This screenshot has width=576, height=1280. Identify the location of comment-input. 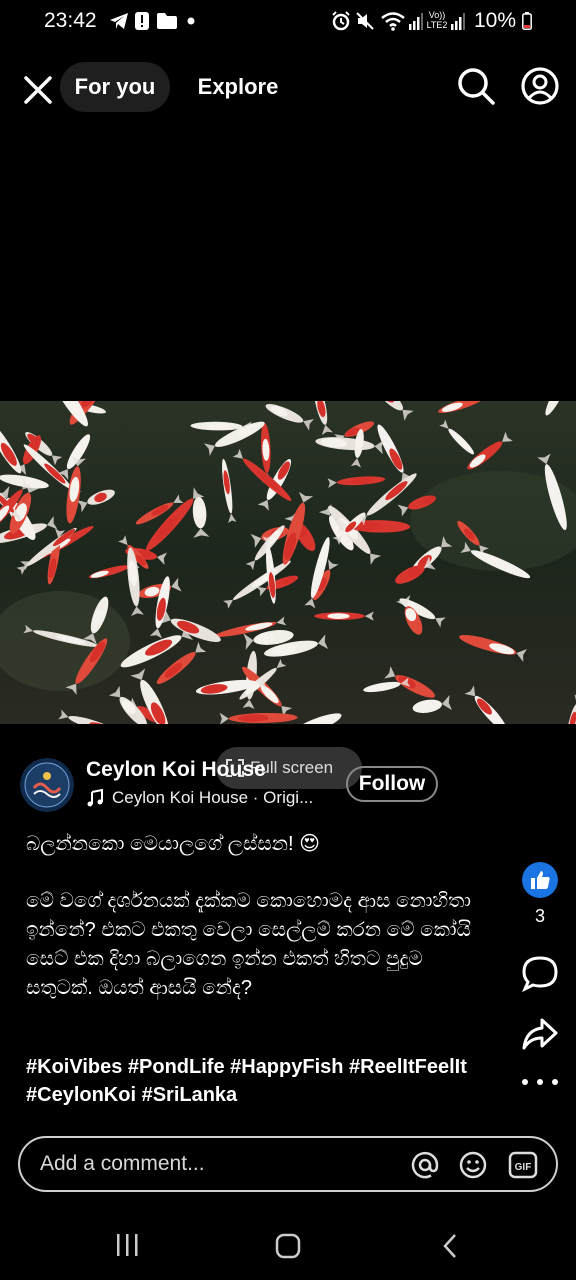
(190, 1164).